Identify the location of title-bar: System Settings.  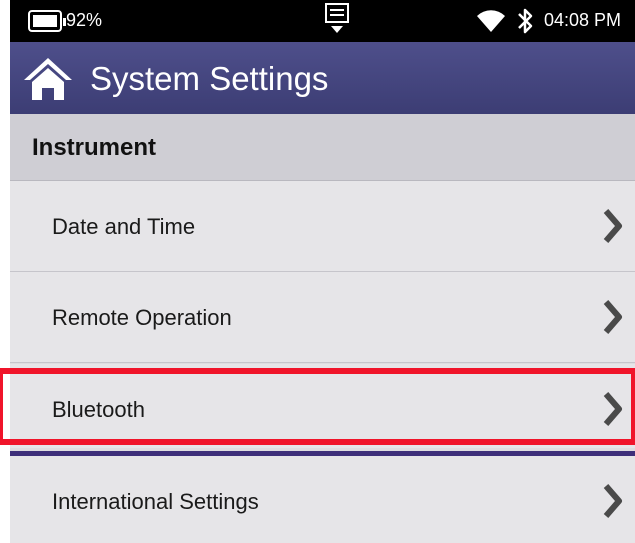
(322, 78).